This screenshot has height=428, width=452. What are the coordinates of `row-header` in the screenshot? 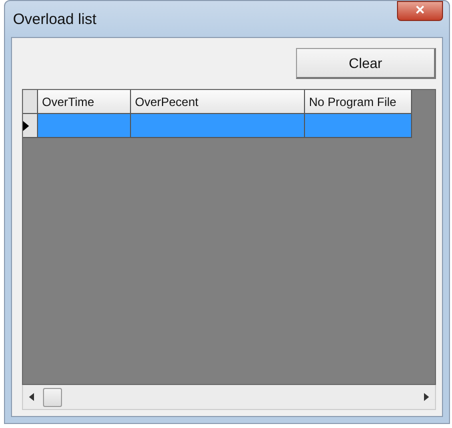 It's located at (30, 102).